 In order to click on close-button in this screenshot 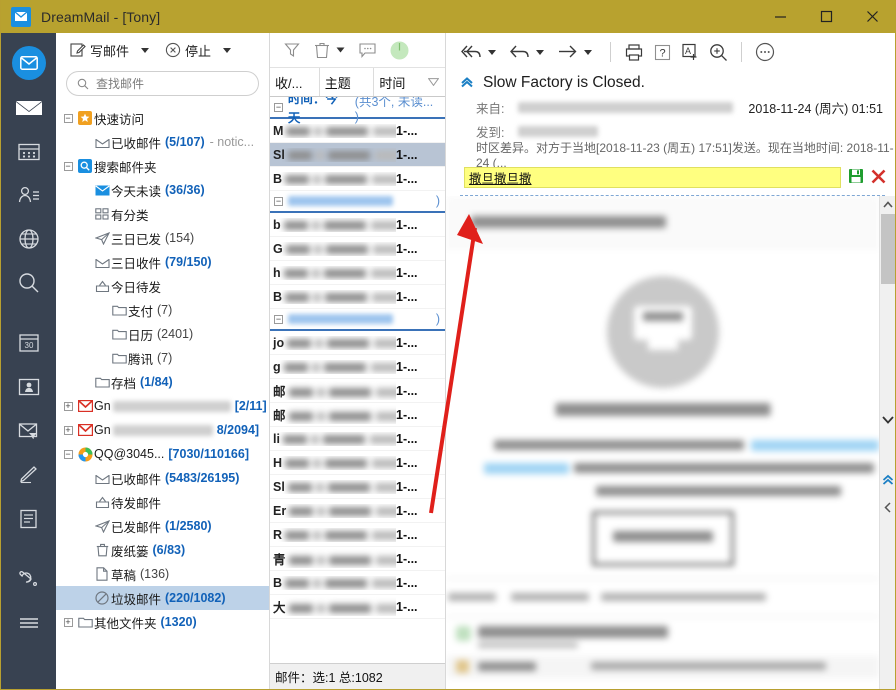, I will do `click(872, 16)`.